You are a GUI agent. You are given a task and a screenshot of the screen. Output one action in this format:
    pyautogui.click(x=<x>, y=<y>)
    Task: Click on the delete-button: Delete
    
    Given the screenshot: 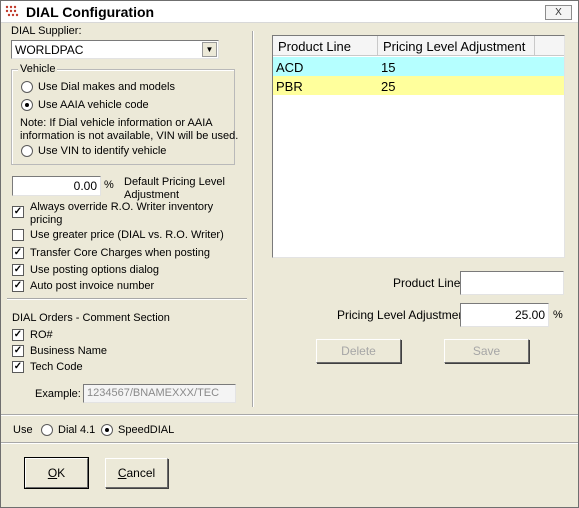 What is the action you would take?
    pyautogui.click(x=358, y=351)
    